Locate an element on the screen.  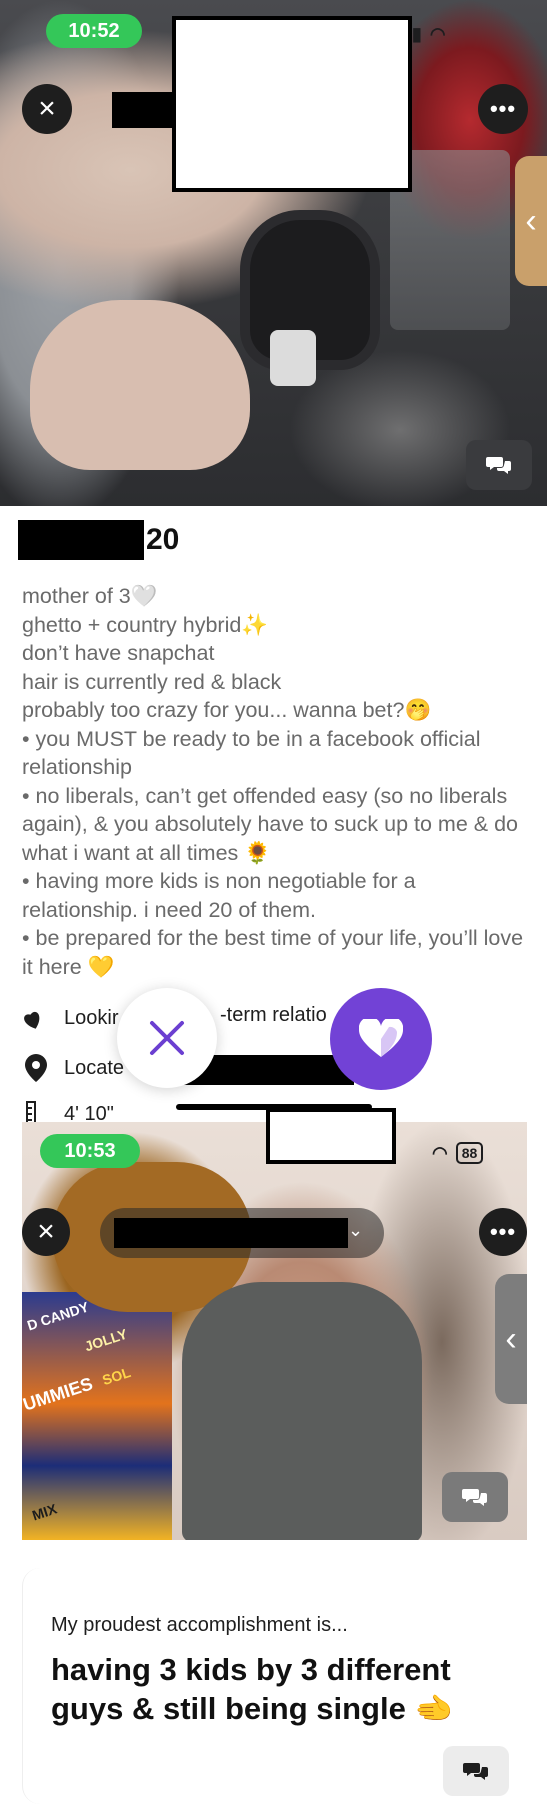
chevron-down-icon: ⌄ is located at coordinates (356, 1230).